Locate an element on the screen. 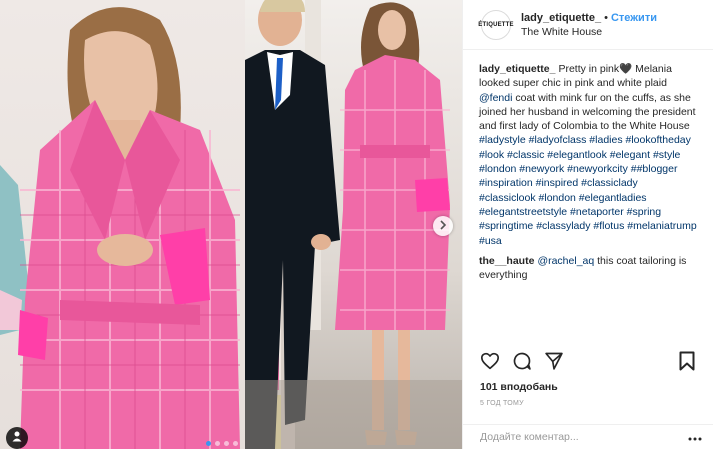 This screenshot has height=449, width=713. caption-mention: @fendi is located at coordinates (495, 98).